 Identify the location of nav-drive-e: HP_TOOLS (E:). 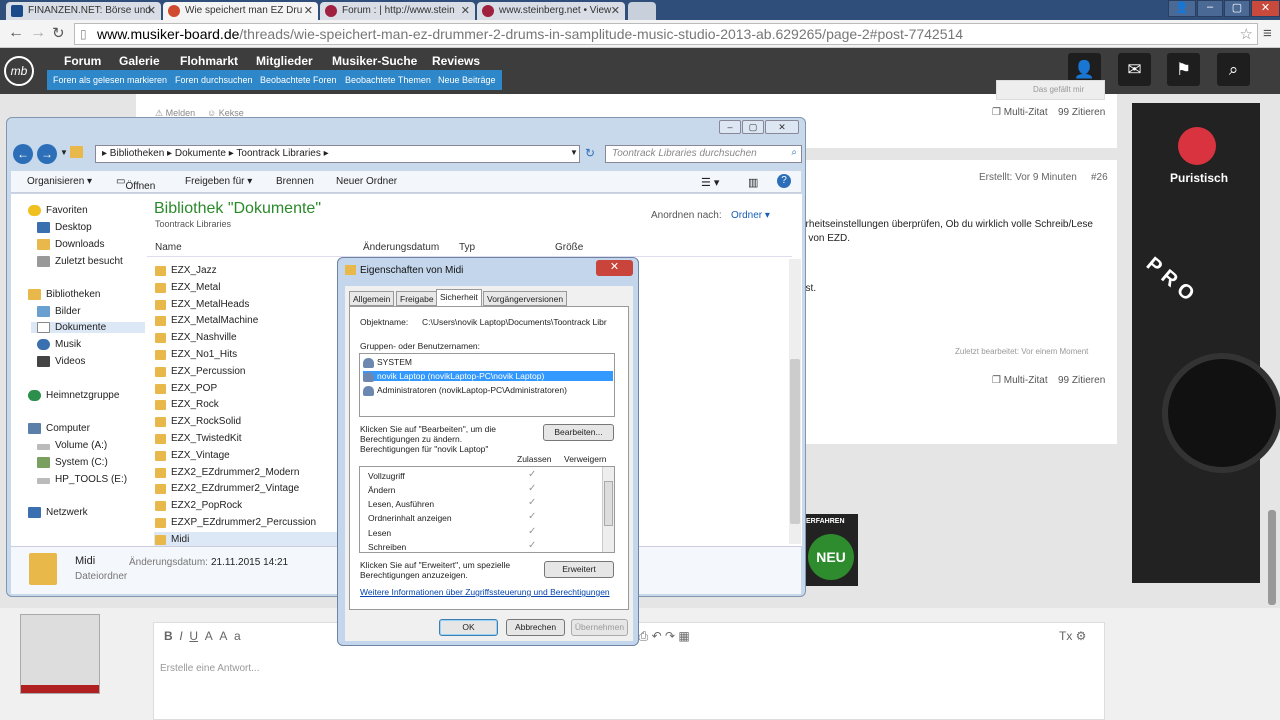
(82, 479).